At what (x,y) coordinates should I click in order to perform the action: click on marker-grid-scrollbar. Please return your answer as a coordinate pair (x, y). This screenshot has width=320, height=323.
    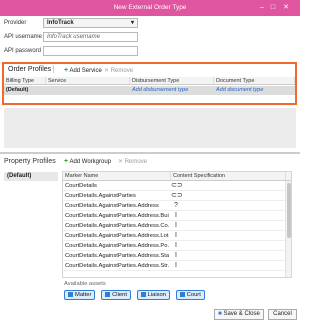
    Looking at the image, I should click on (288, 229).